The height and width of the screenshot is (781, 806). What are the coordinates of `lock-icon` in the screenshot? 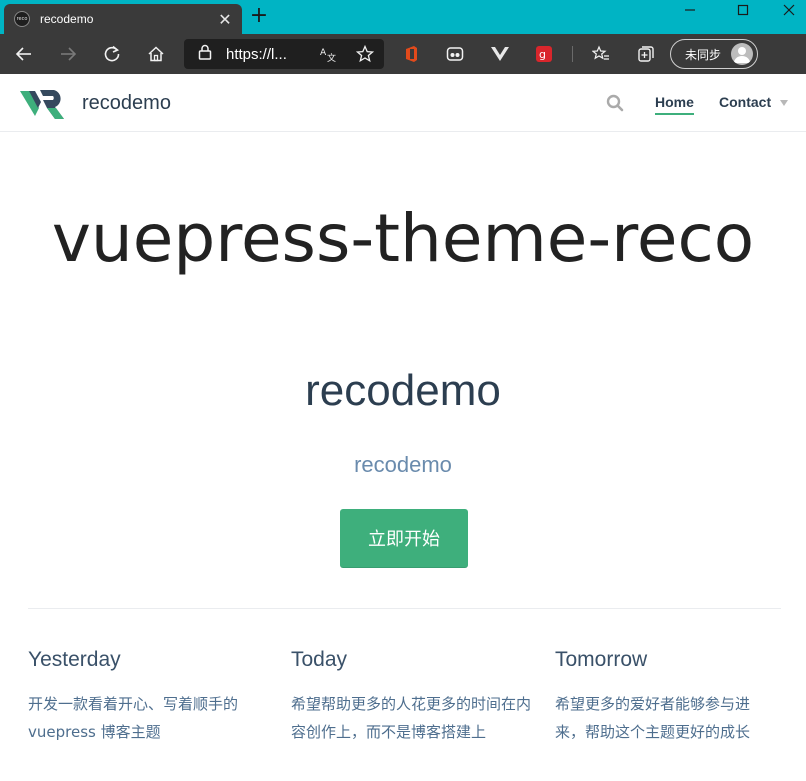 It's located at (205, 54).